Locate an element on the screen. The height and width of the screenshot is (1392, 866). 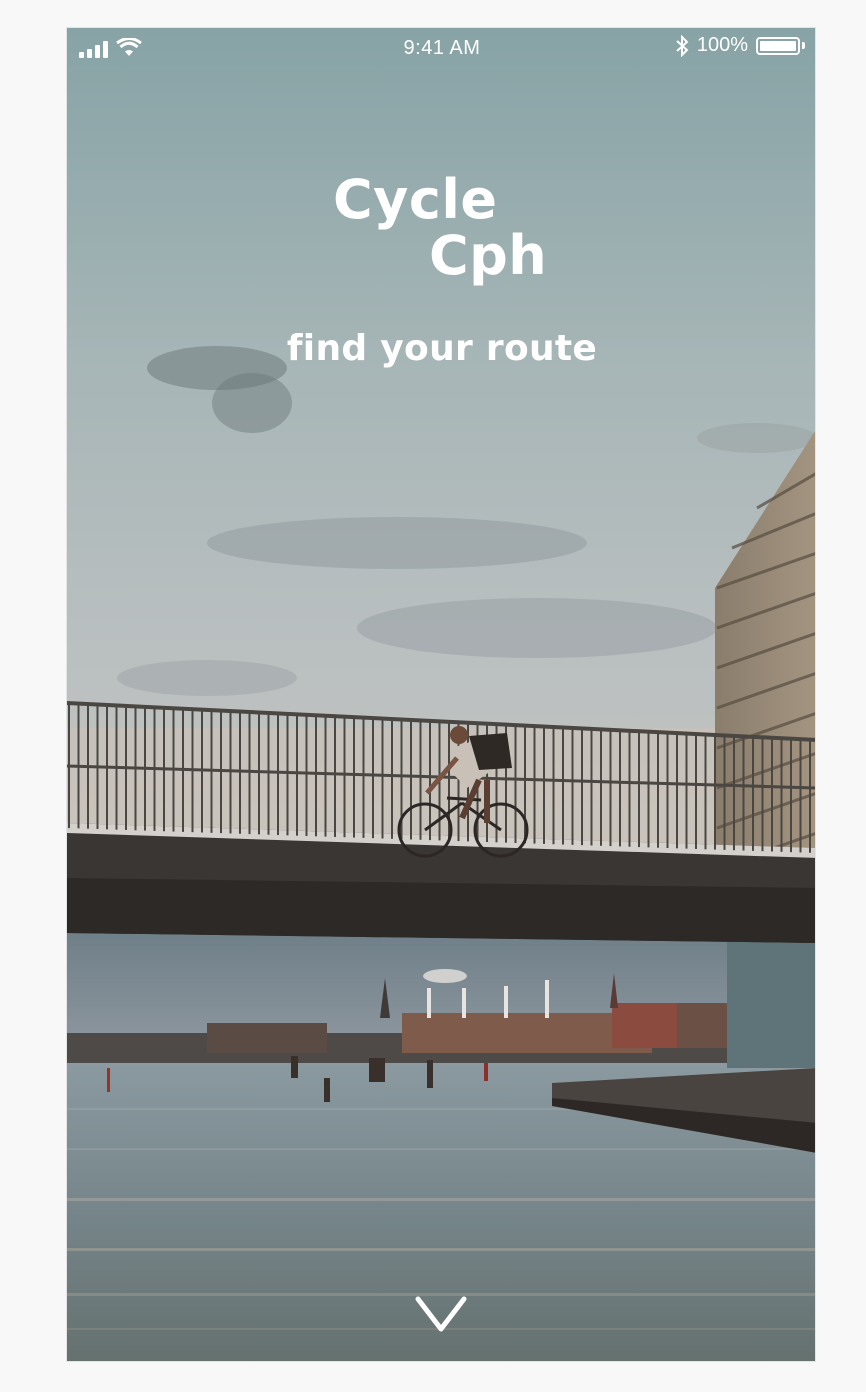
battery-nub is located at coordinates (803, 45).